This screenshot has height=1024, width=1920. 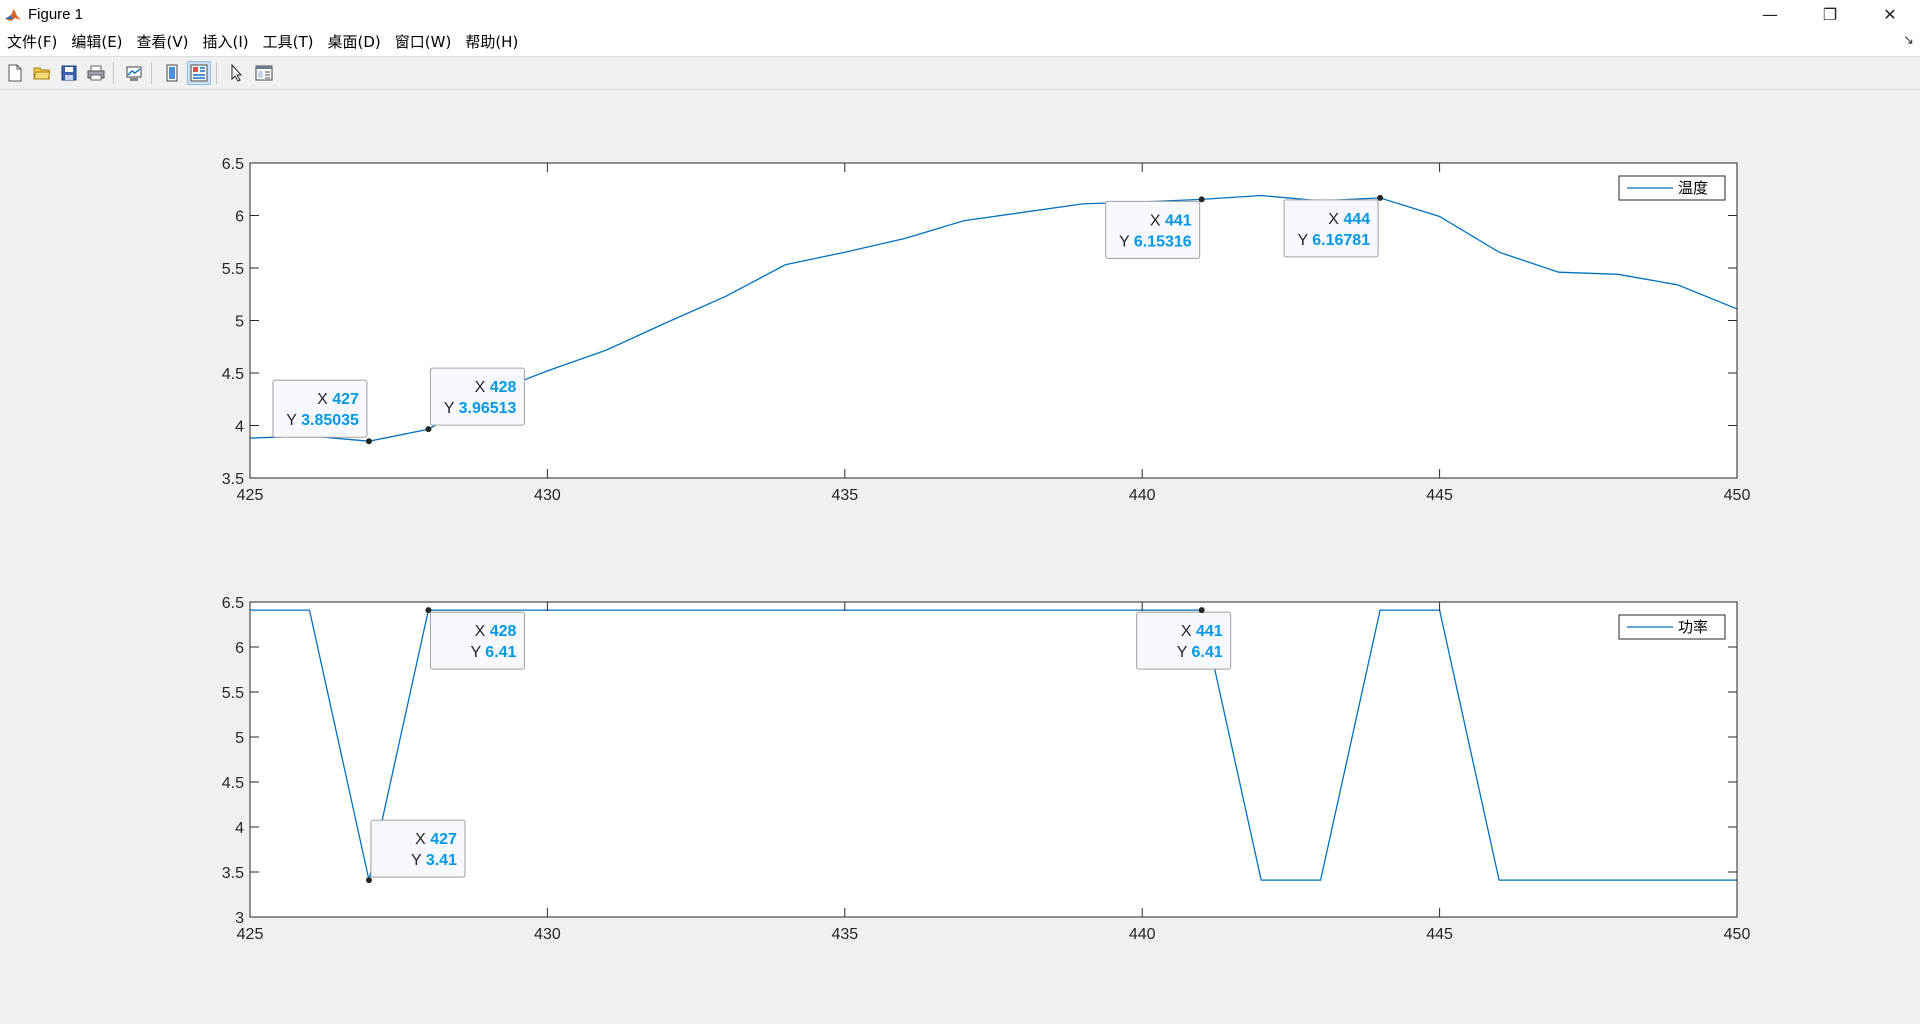 I want to click on open-file-button, so click(x=42, y=73).